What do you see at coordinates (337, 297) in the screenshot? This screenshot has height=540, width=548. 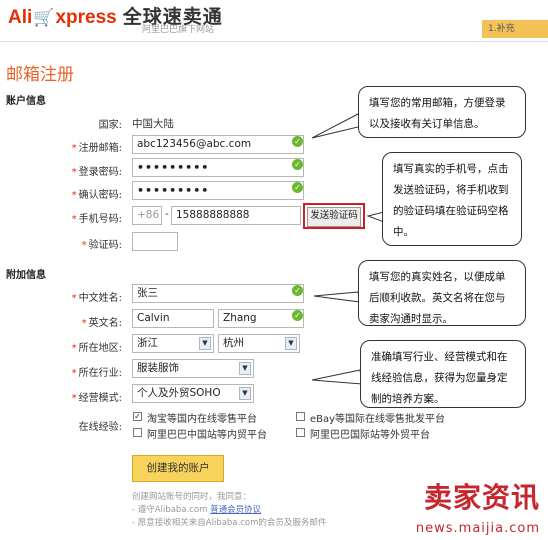 I see `name-callout-pointer` at bounding box center [337, 297].